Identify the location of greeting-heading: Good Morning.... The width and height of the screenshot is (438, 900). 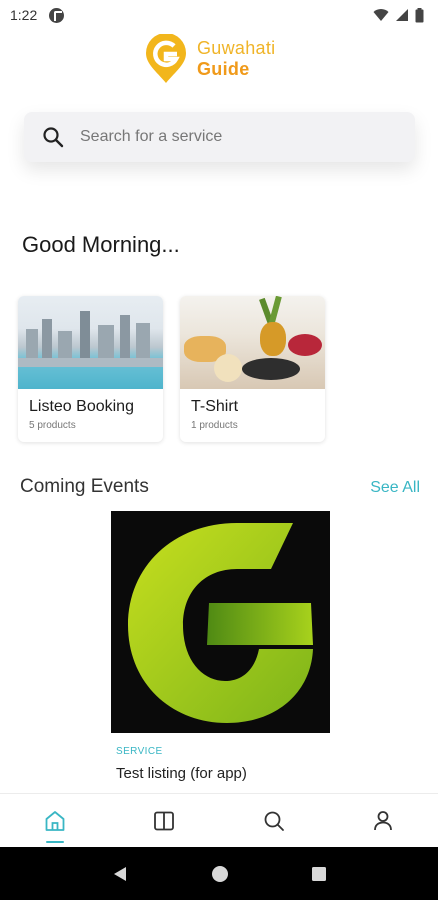
(101, 244).